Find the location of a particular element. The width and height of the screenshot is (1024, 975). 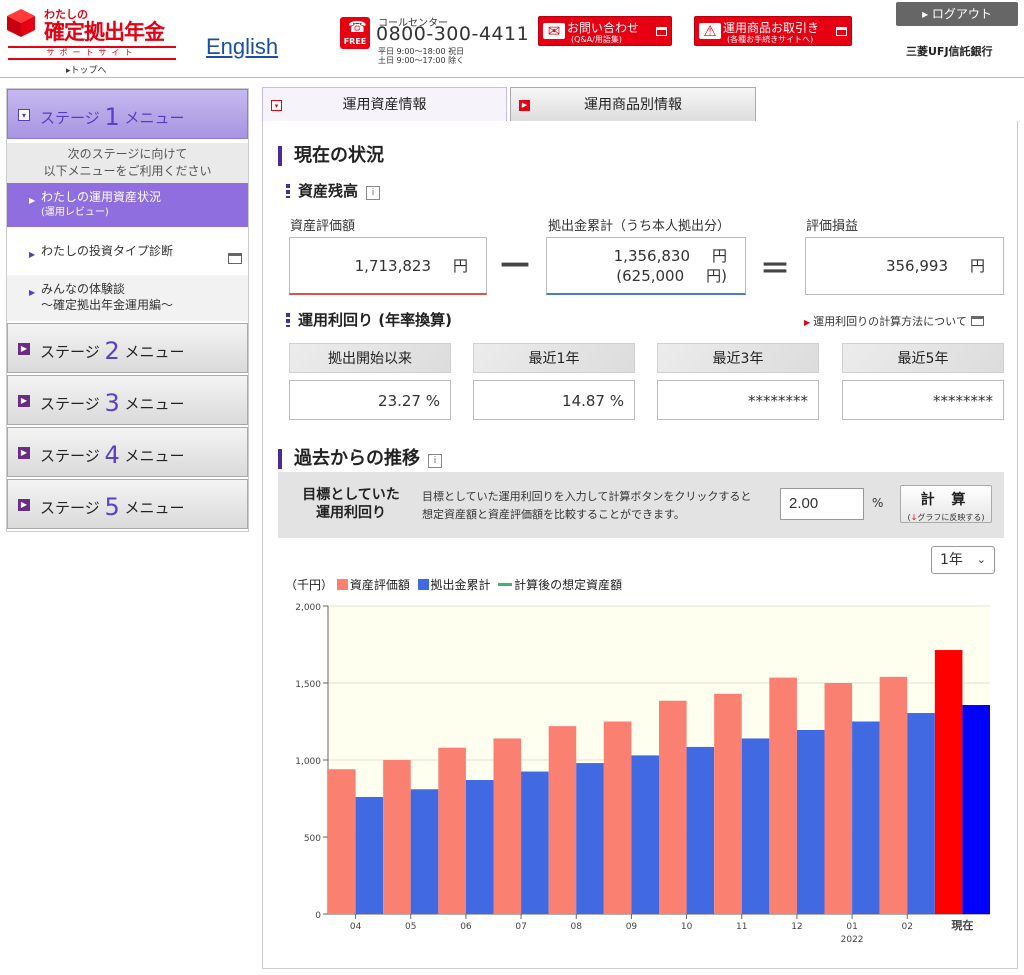

yen-unit: 円 is located at coordinates (977, 266).